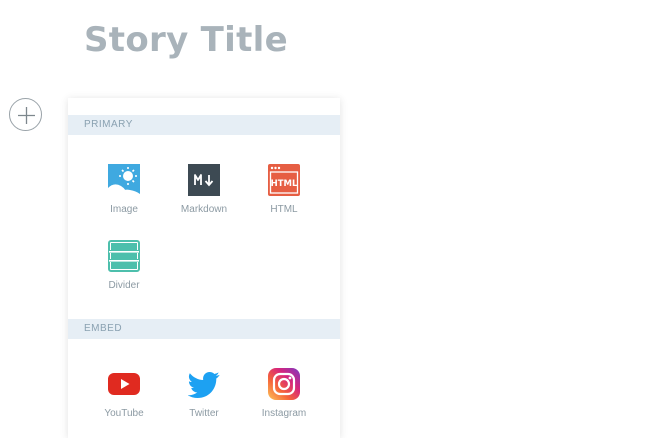 The width and height of the screenshot is (659, 438). What do you see at coordinates (204, 329) in the screenshot?
I see `section-header-embed: EMBED` at bounding box center [204, 329].